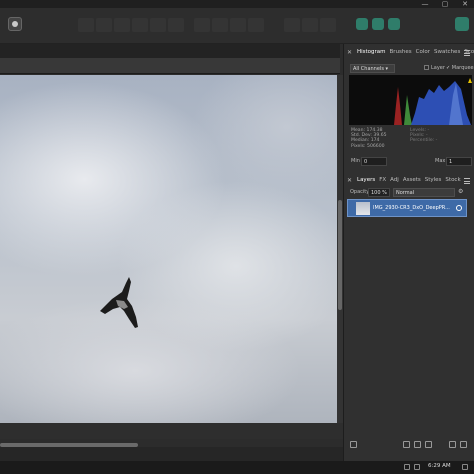 The width and height of the screenshot is (474, 474). Describe the element at coordinates (401, 52) in the screenshot. I see `tab-brushes: Brushes` at that location.